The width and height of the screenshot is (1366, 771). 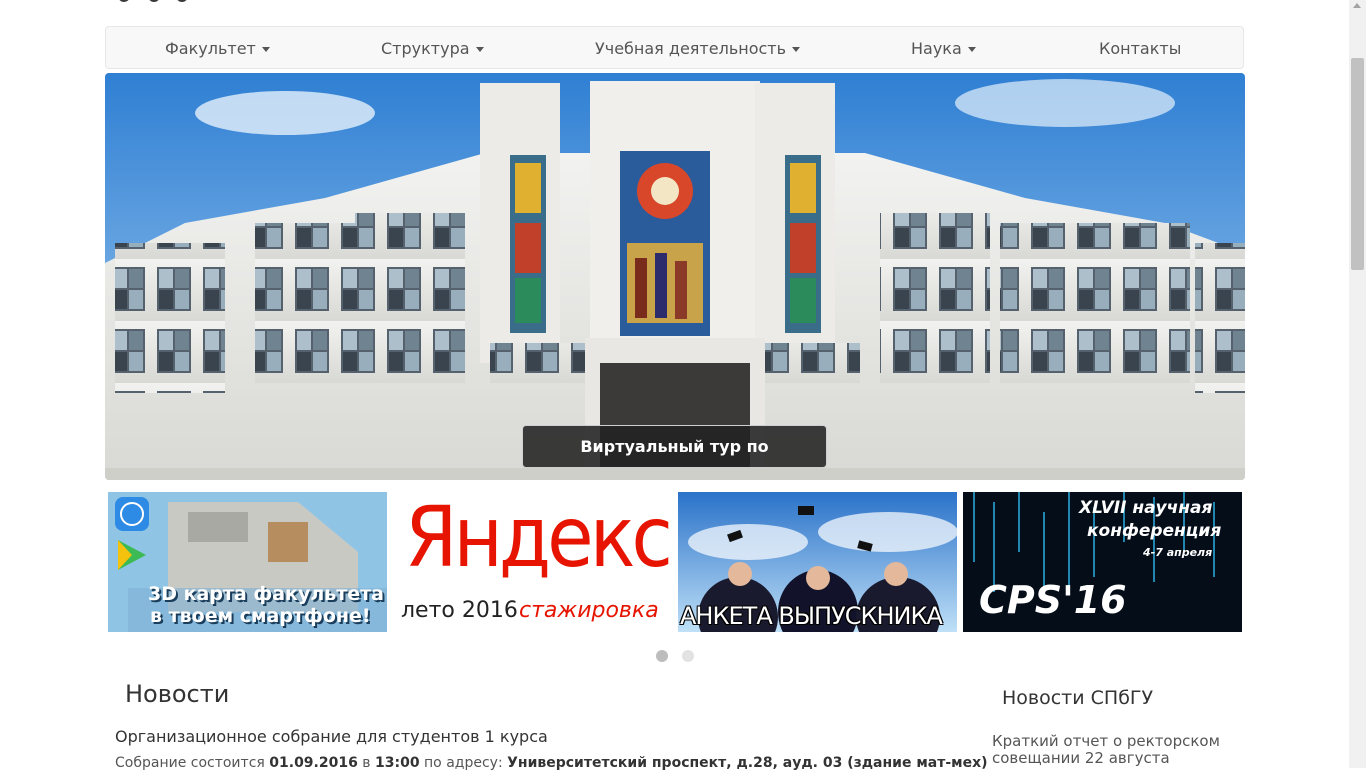 What do you see at coordinates (1053, 600) in the screenshot?
I see `cps16-logo: CPS'16` at bounding box center [1053, 600].